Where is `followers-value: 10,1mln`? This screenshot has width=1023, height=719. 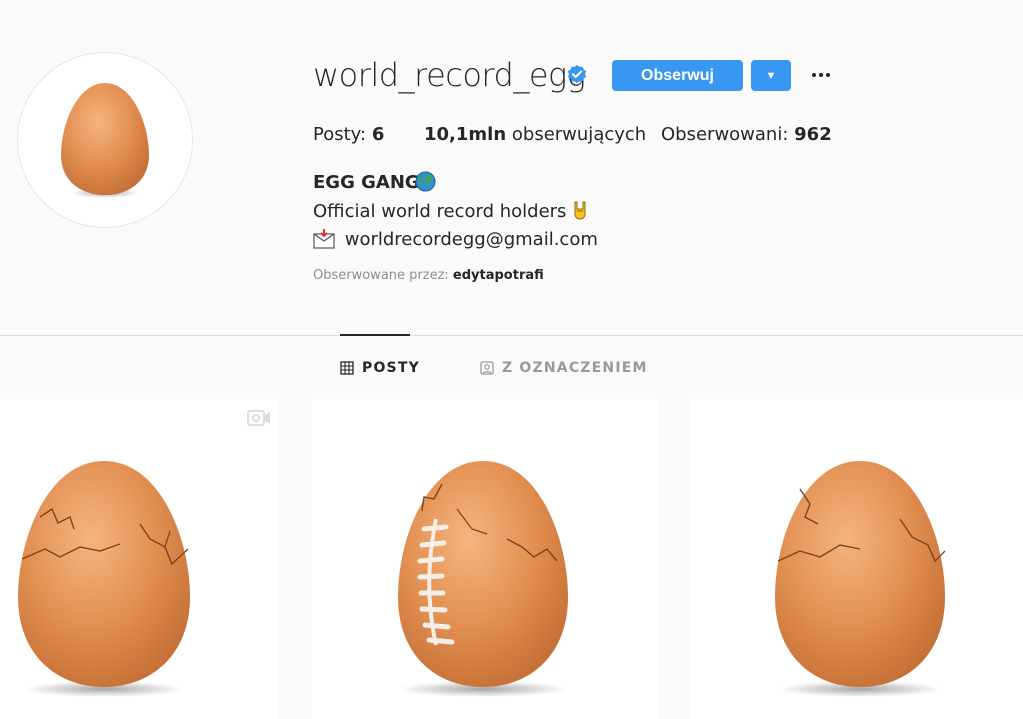 followers-value: 10,1mln is located at coordinates (465, 134).